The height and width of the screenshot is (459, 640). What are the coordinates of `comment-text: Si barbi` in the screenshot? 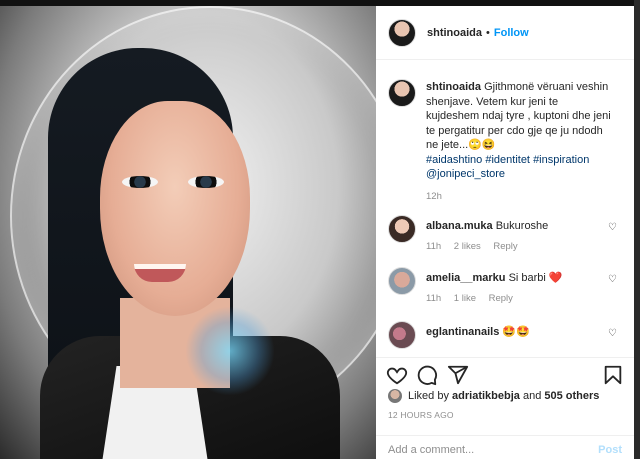 It's located at (527, 278).